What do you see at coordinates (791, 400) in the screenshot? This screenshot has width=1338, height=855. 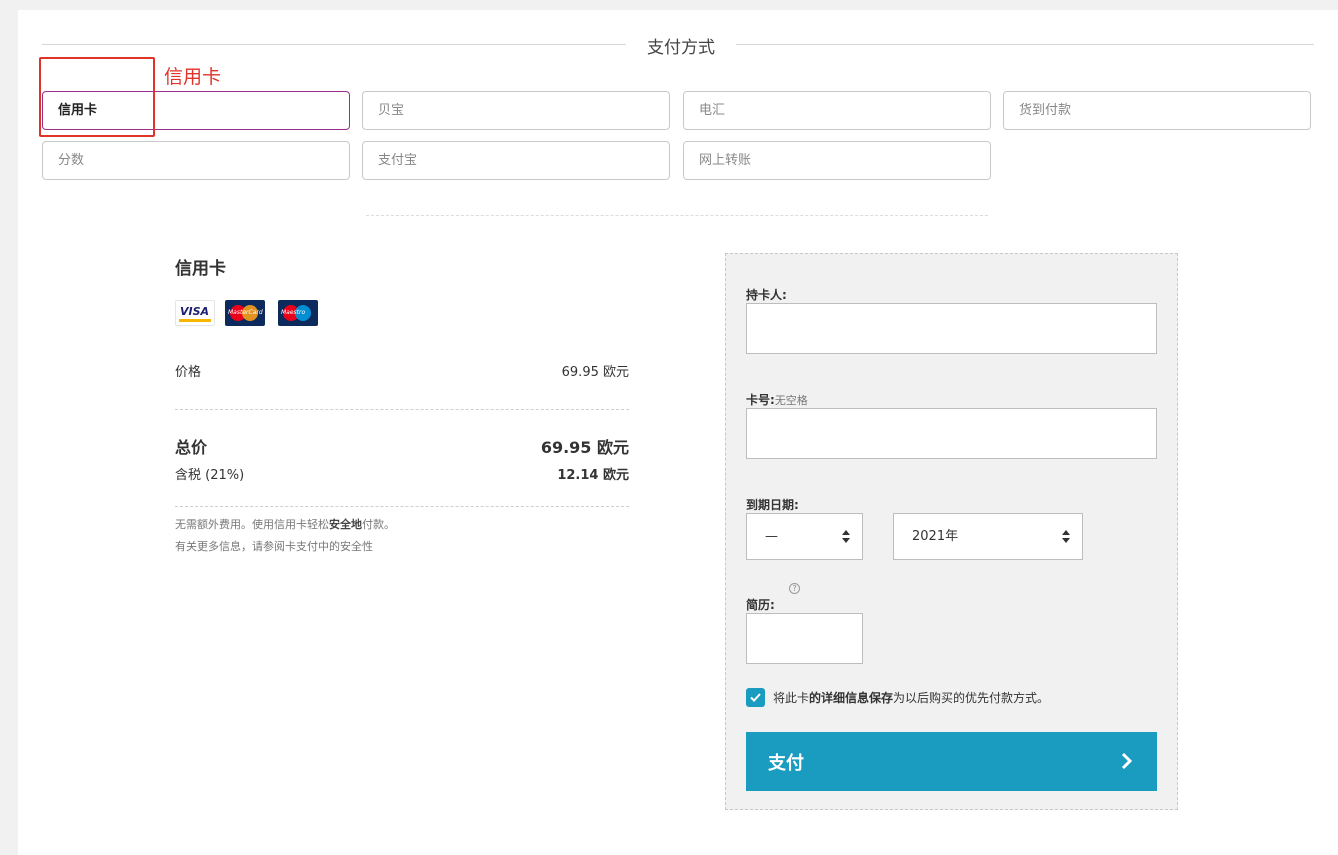 I see `card-number-hint: 无空格` at bounding box center [791, 400].